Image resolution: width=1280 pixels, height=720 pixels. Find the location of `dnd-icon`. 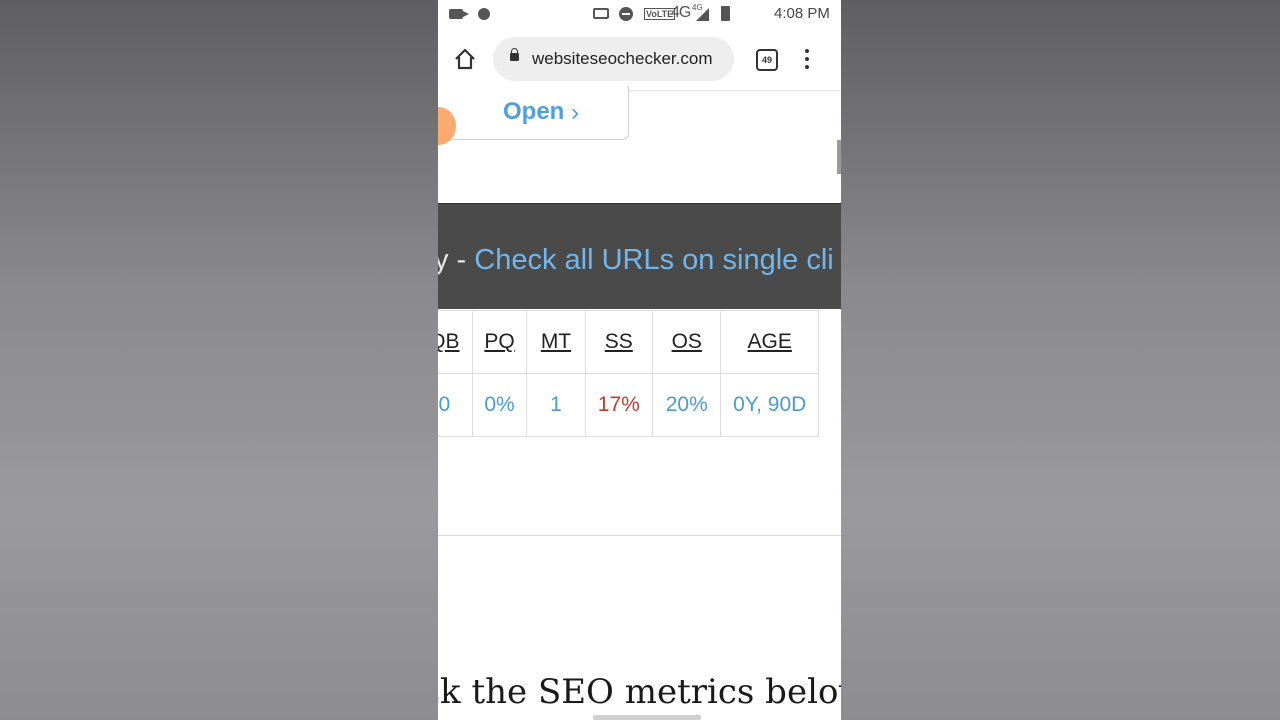

dnd-icon is located at coordinates (626, 14).